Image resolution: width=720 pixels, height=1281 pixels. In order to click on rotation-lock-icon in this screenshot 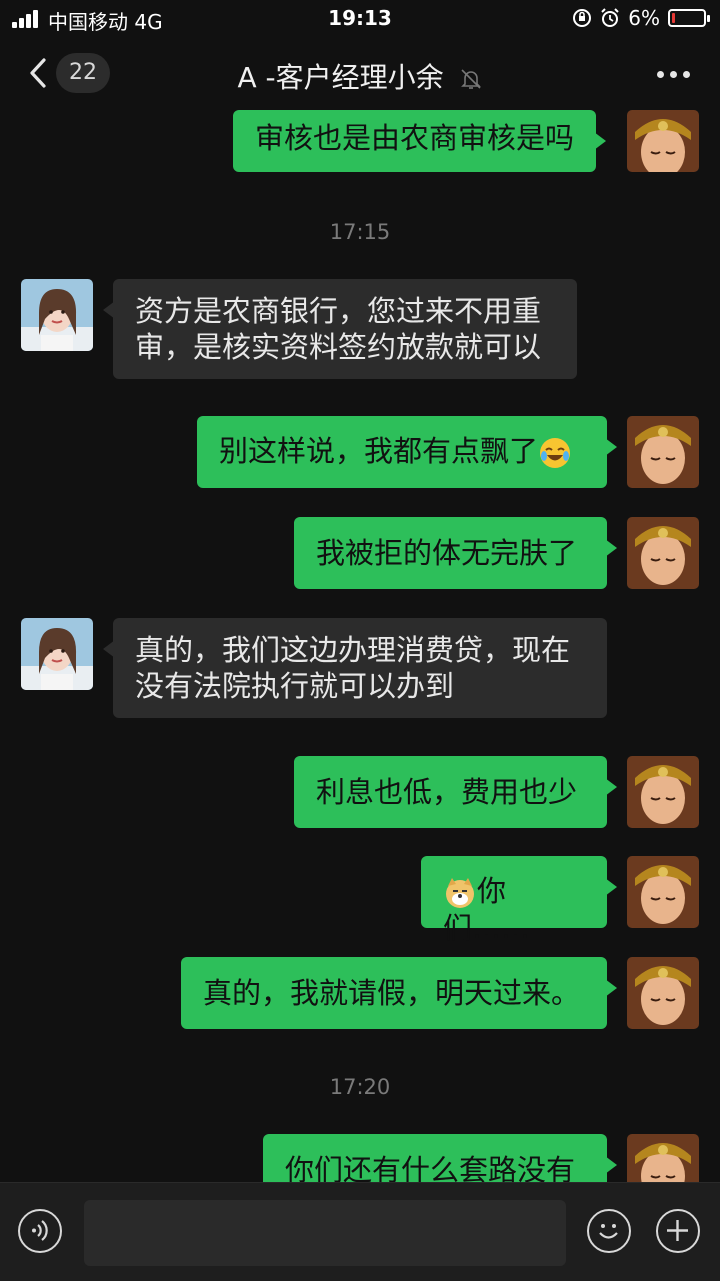, I will do `click(582, 18)`.